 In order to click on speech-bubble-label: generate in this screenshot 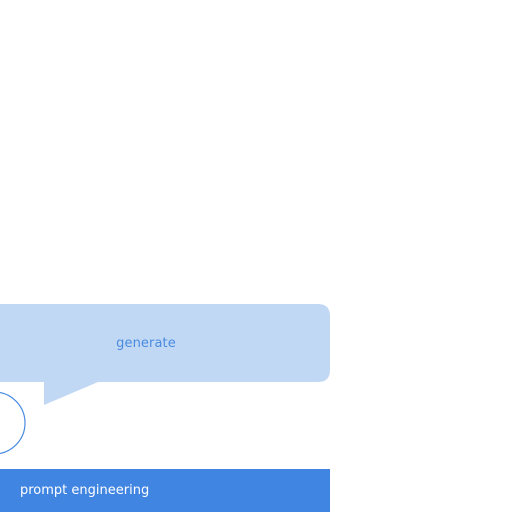, I will do `click(146, 343)`.